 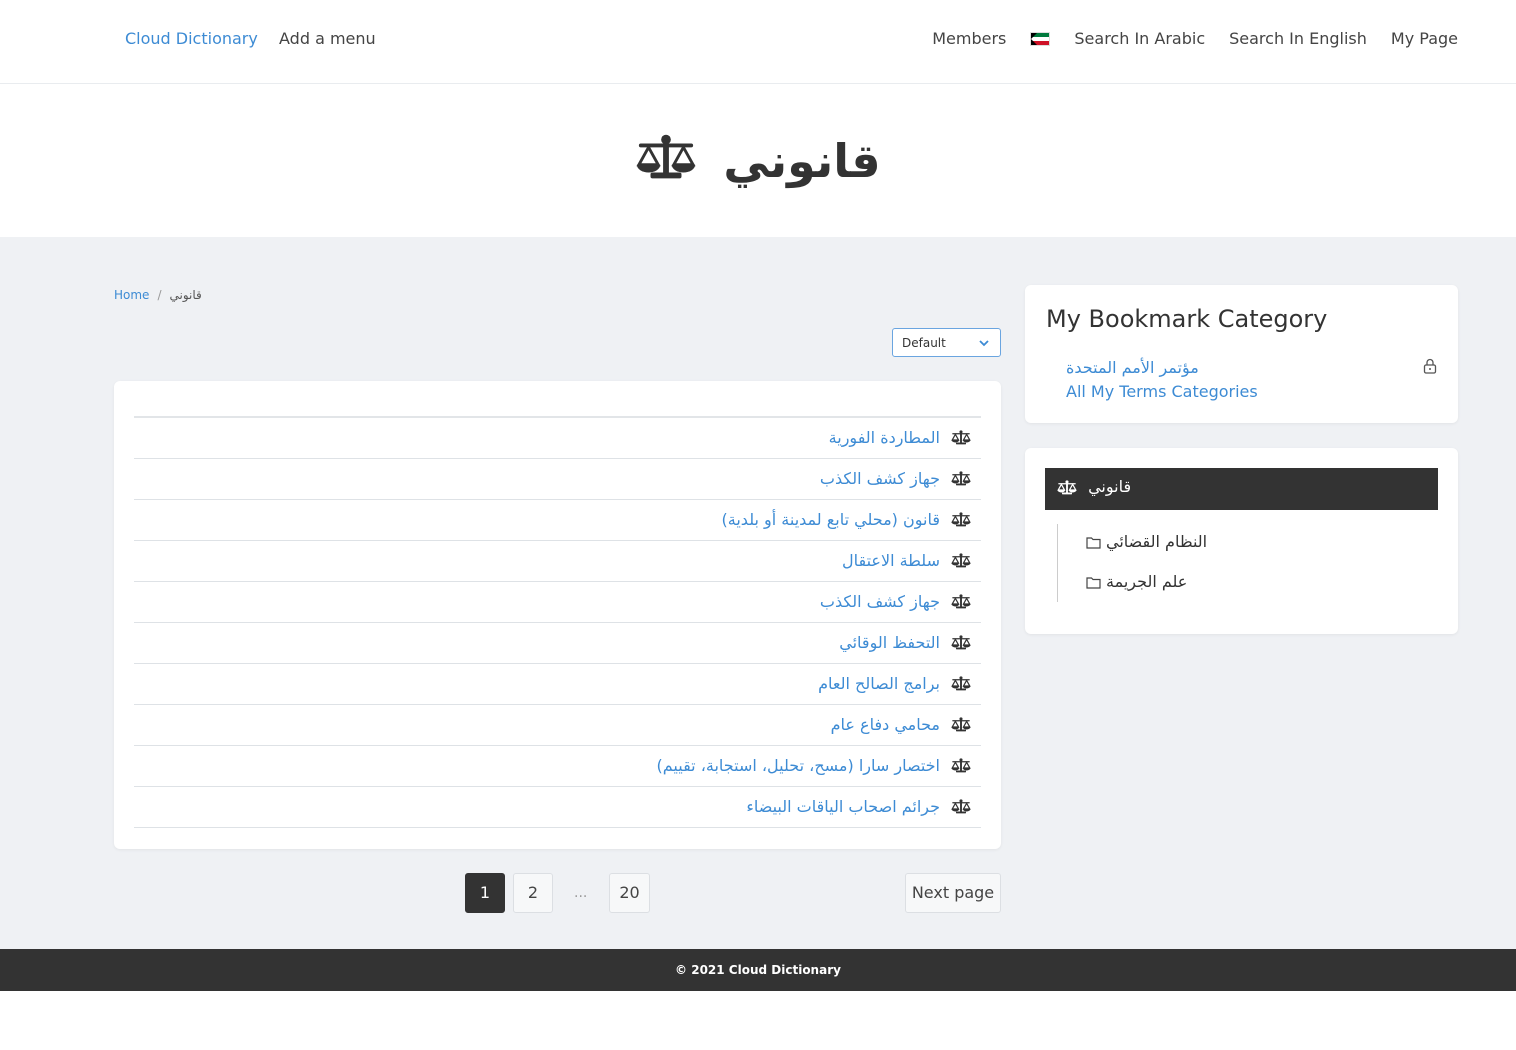 What do you see at coordinates (327, 38) in the screenshot?
I see `add-menu-link: Add a menu` at bounding box center [327, 38].